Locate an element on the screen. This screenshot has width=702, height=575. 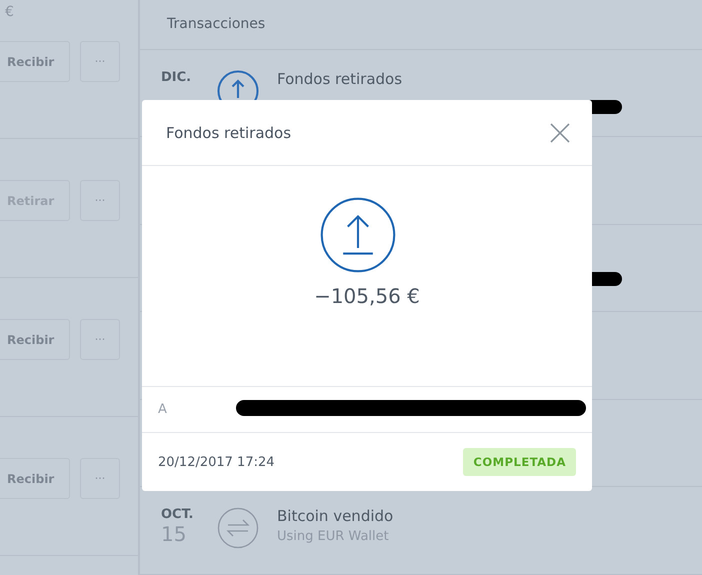
section-title: Transacciones is located at coordinates (216, 24).